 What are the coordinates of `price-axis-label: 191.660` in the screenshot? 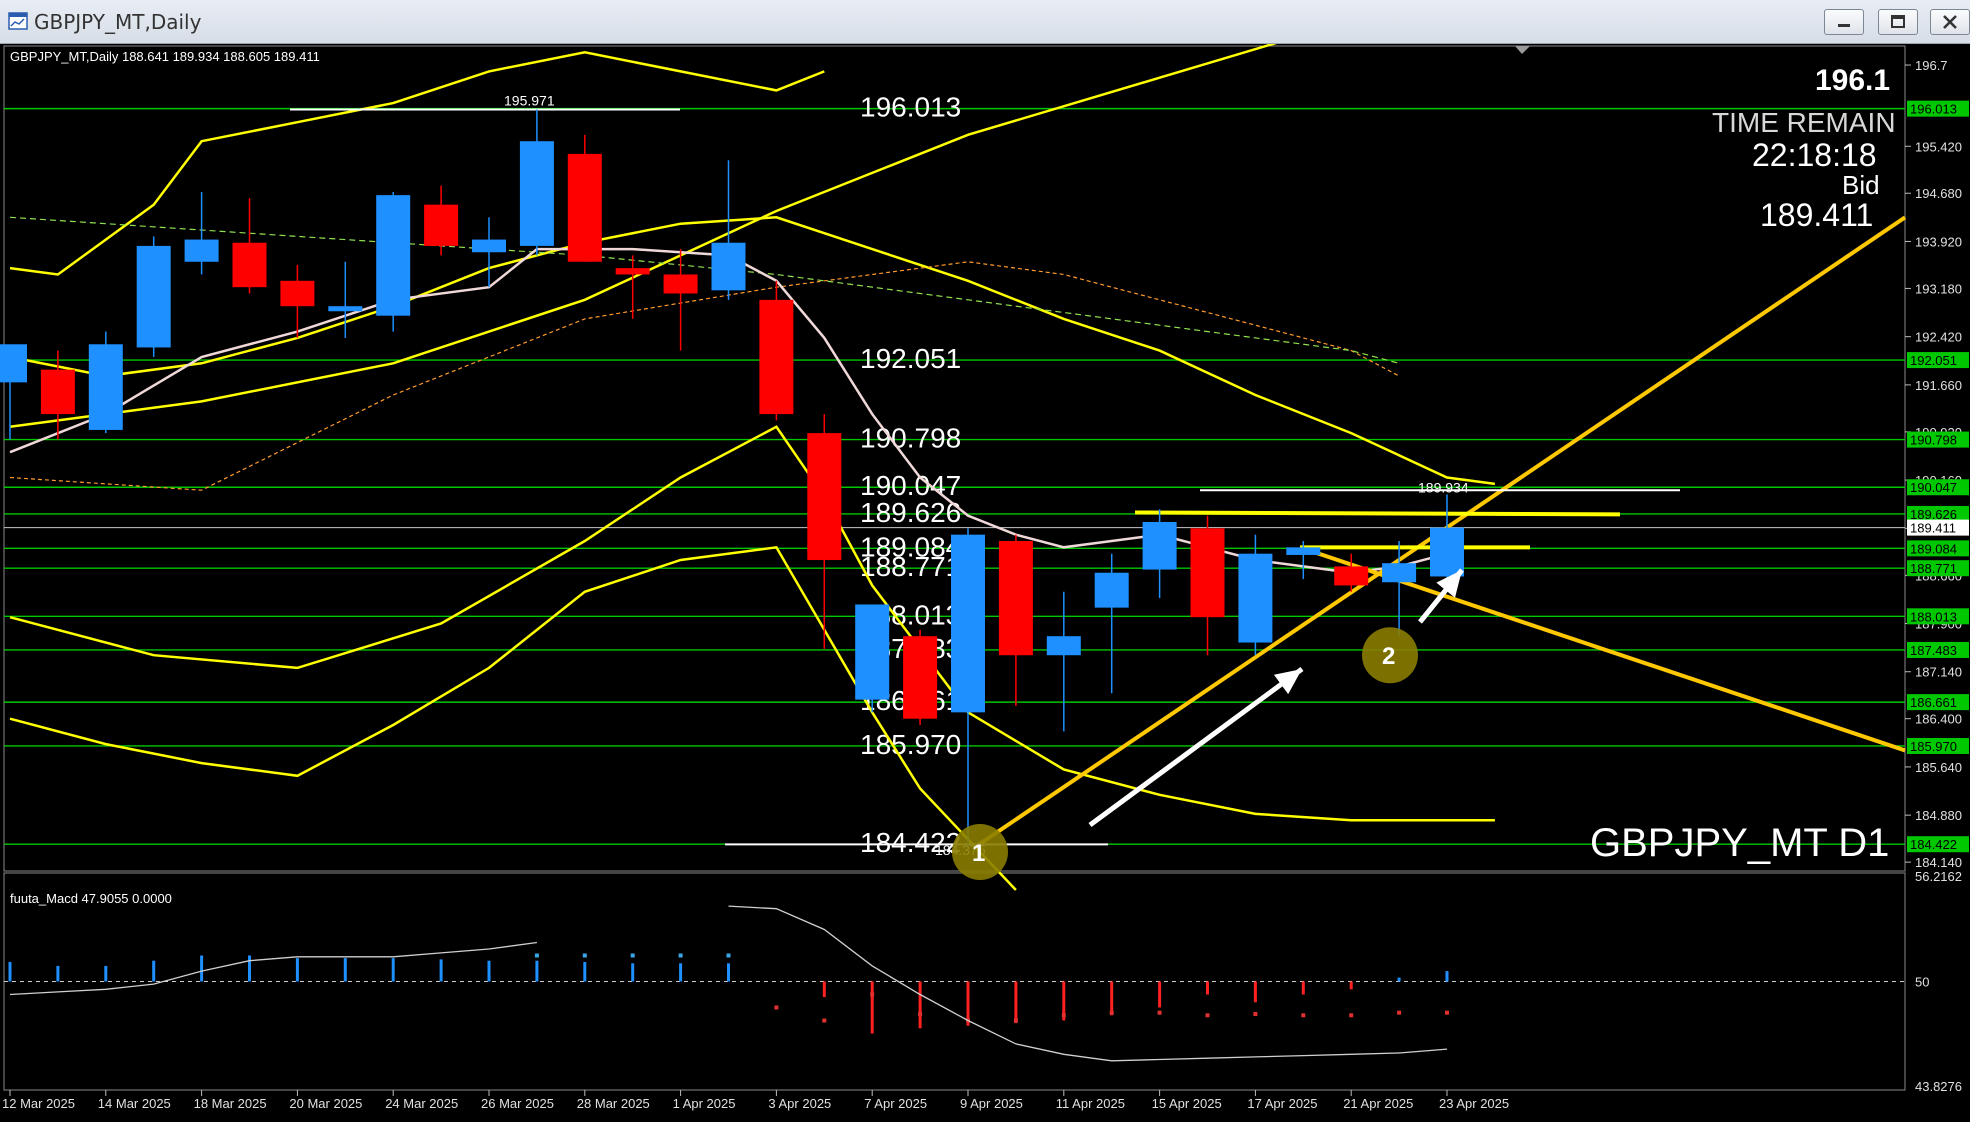 It's located at (1938, 385).